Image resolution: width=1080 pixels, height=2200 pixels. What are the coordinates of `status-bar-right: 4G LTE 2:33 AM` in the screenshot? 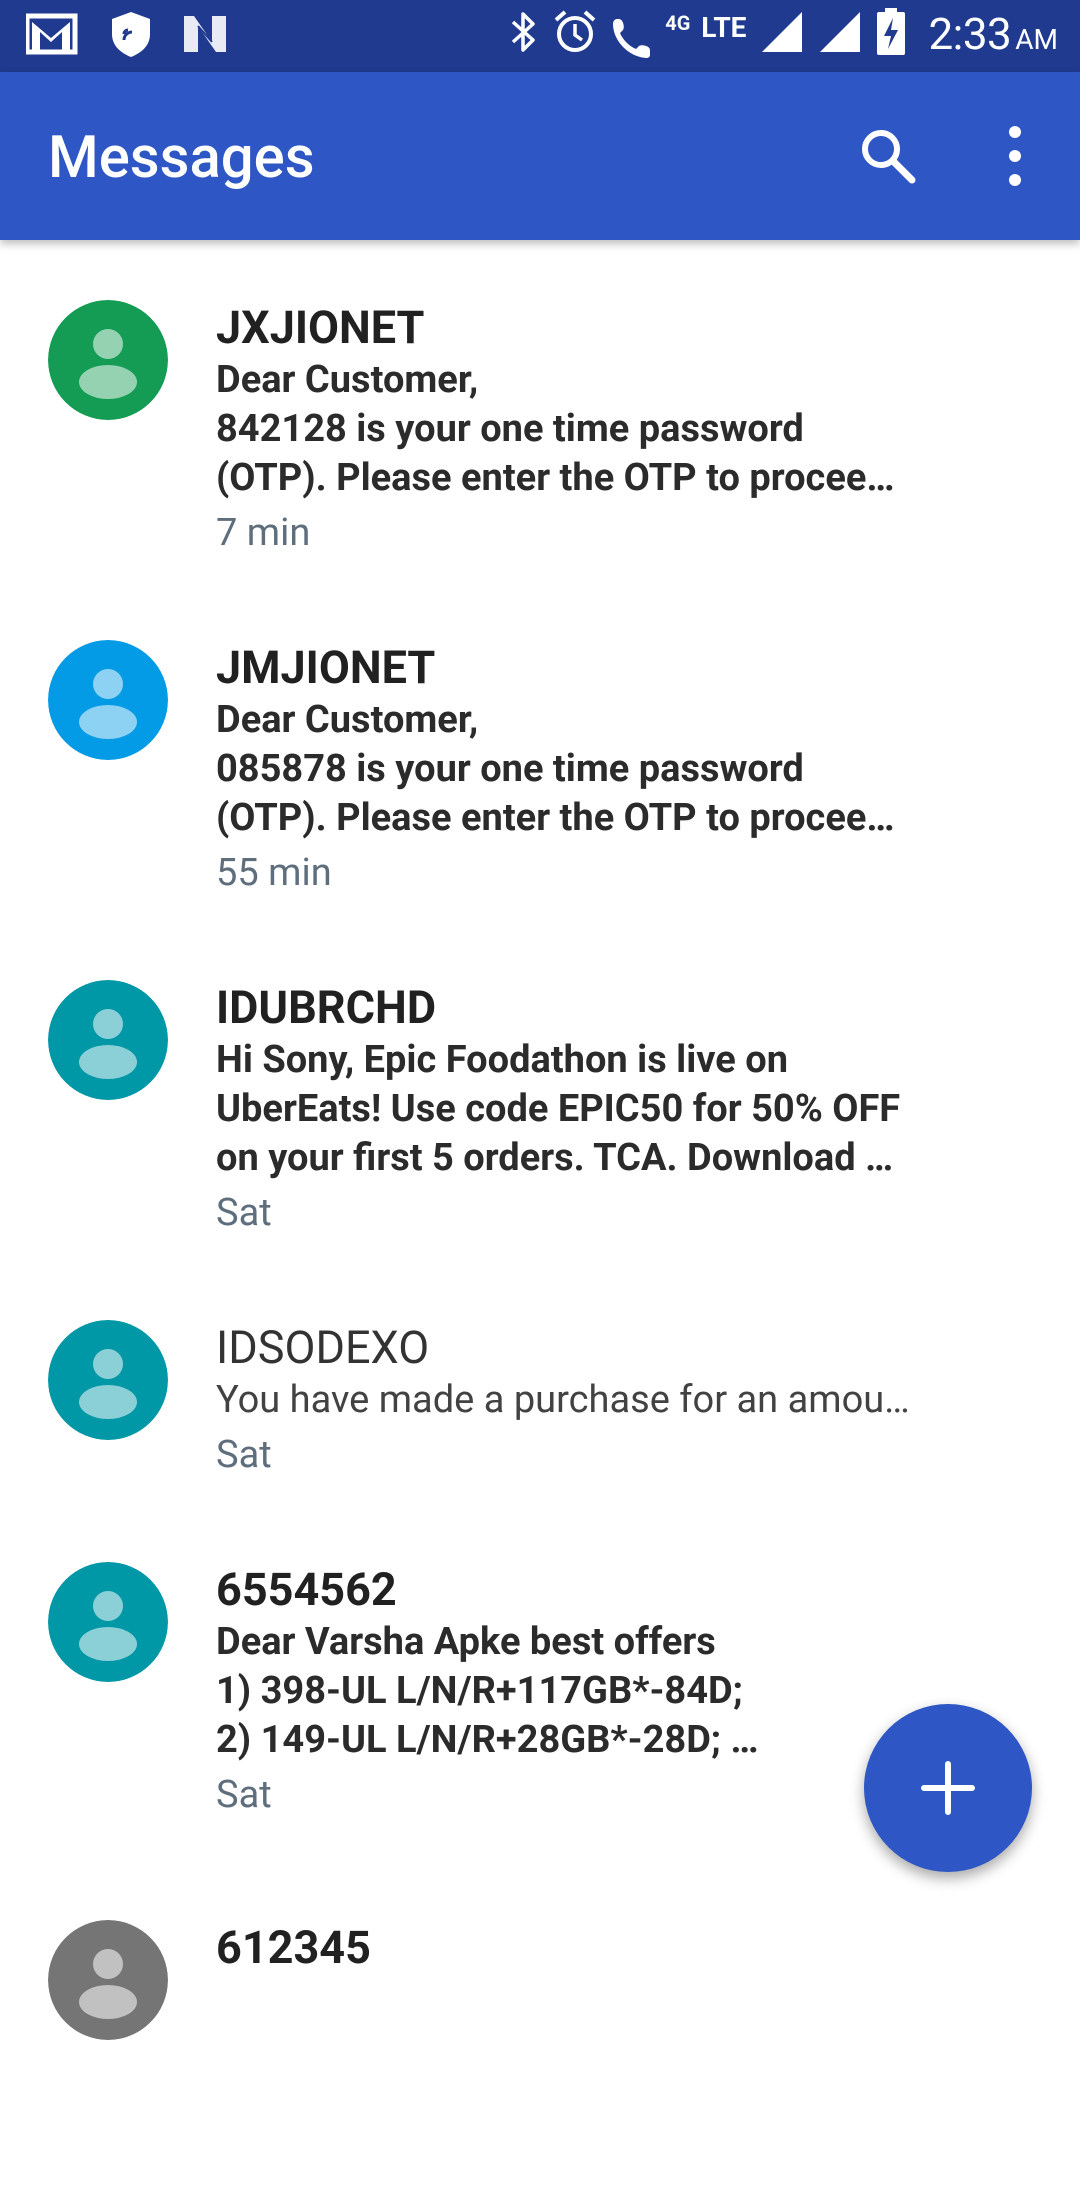 It's located at (783, 34).